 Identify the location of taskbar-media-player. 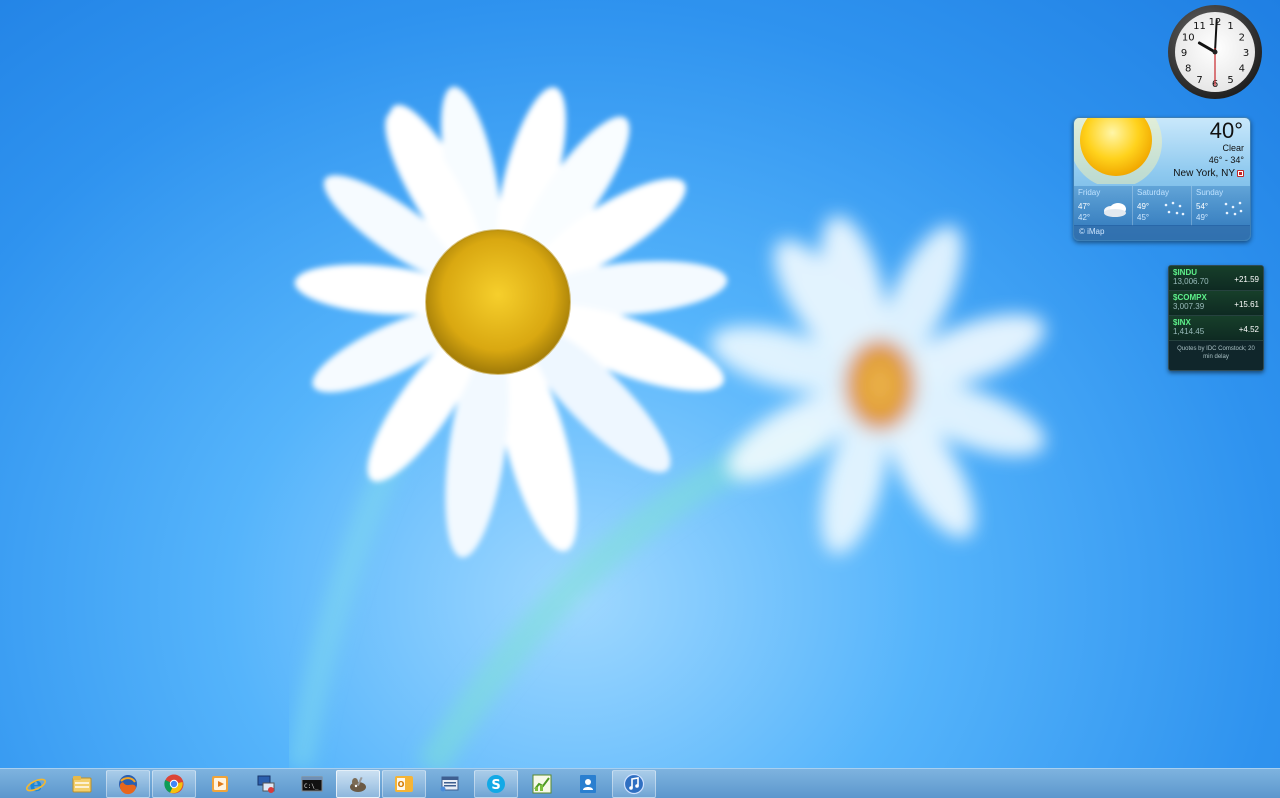
(220, 784).